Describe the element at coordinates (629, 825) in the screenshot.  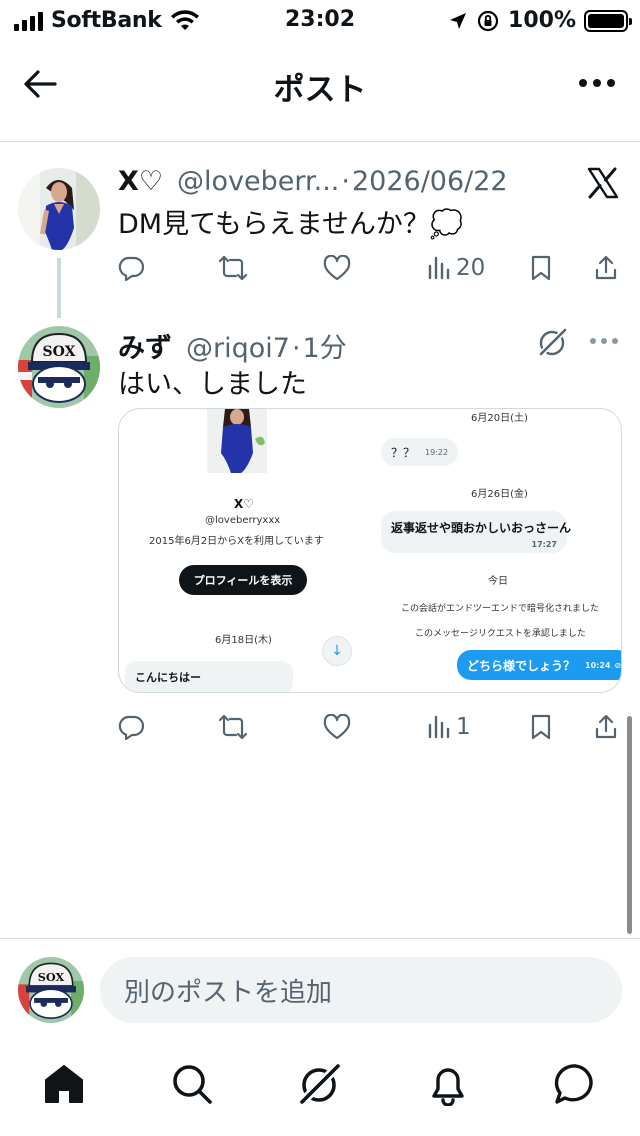
I see `scrollbar` at that location.